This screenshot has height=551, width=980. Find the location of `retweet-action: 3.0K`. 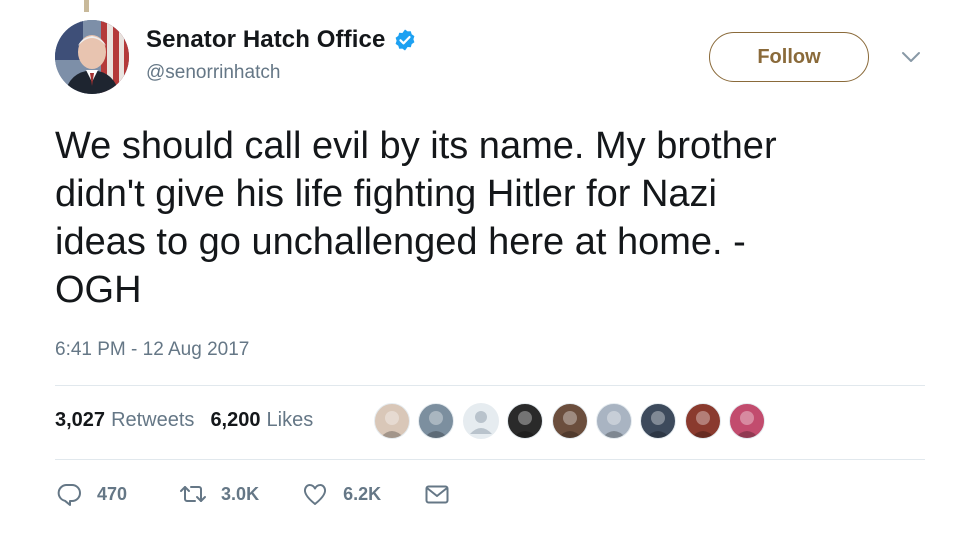

retweet-action: 3.0K is located at coordinates (219, 494).